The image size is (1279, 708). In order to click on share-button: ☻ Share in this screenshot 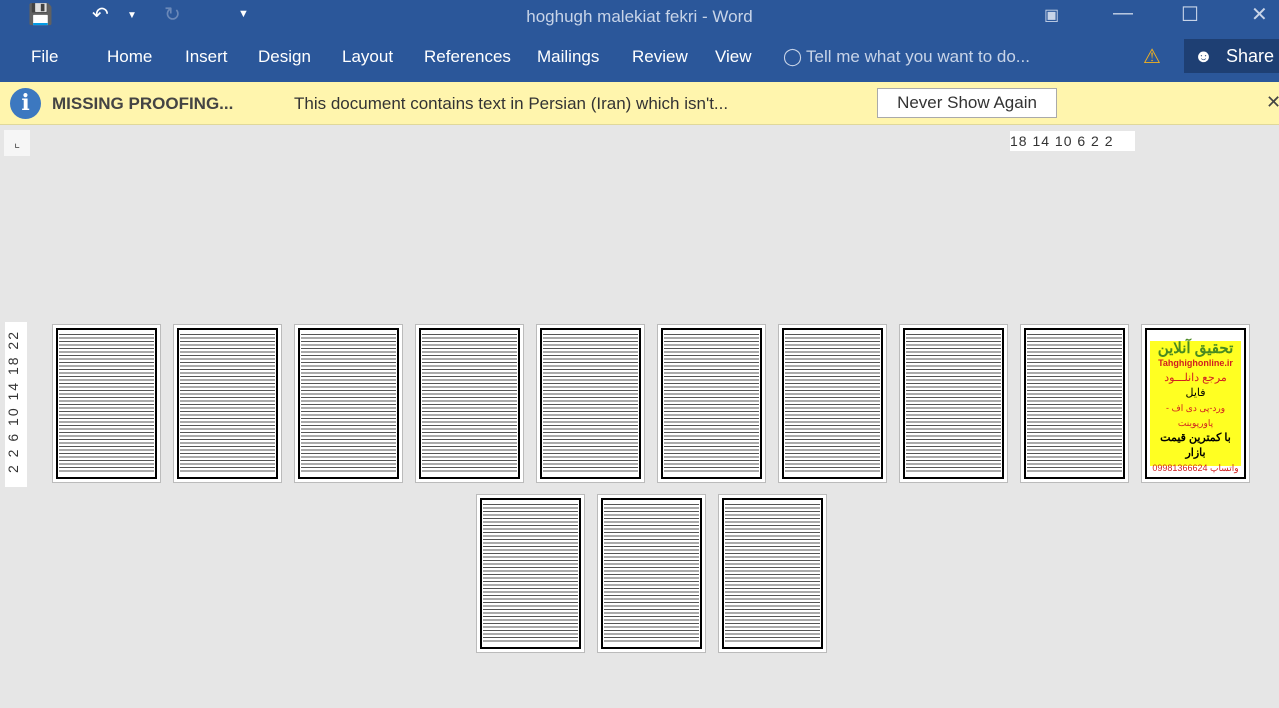, I will do `click(1231, 56)`.